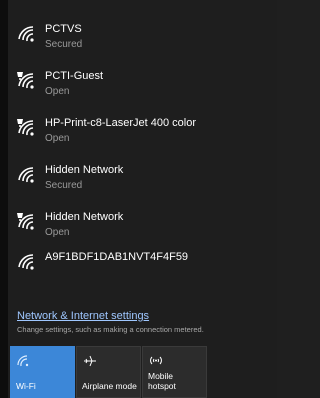 The image size is (320, 398). Describe the element at coordinates (63, 29) in the screenshot. I see `network-name: PCTVS` at that location.